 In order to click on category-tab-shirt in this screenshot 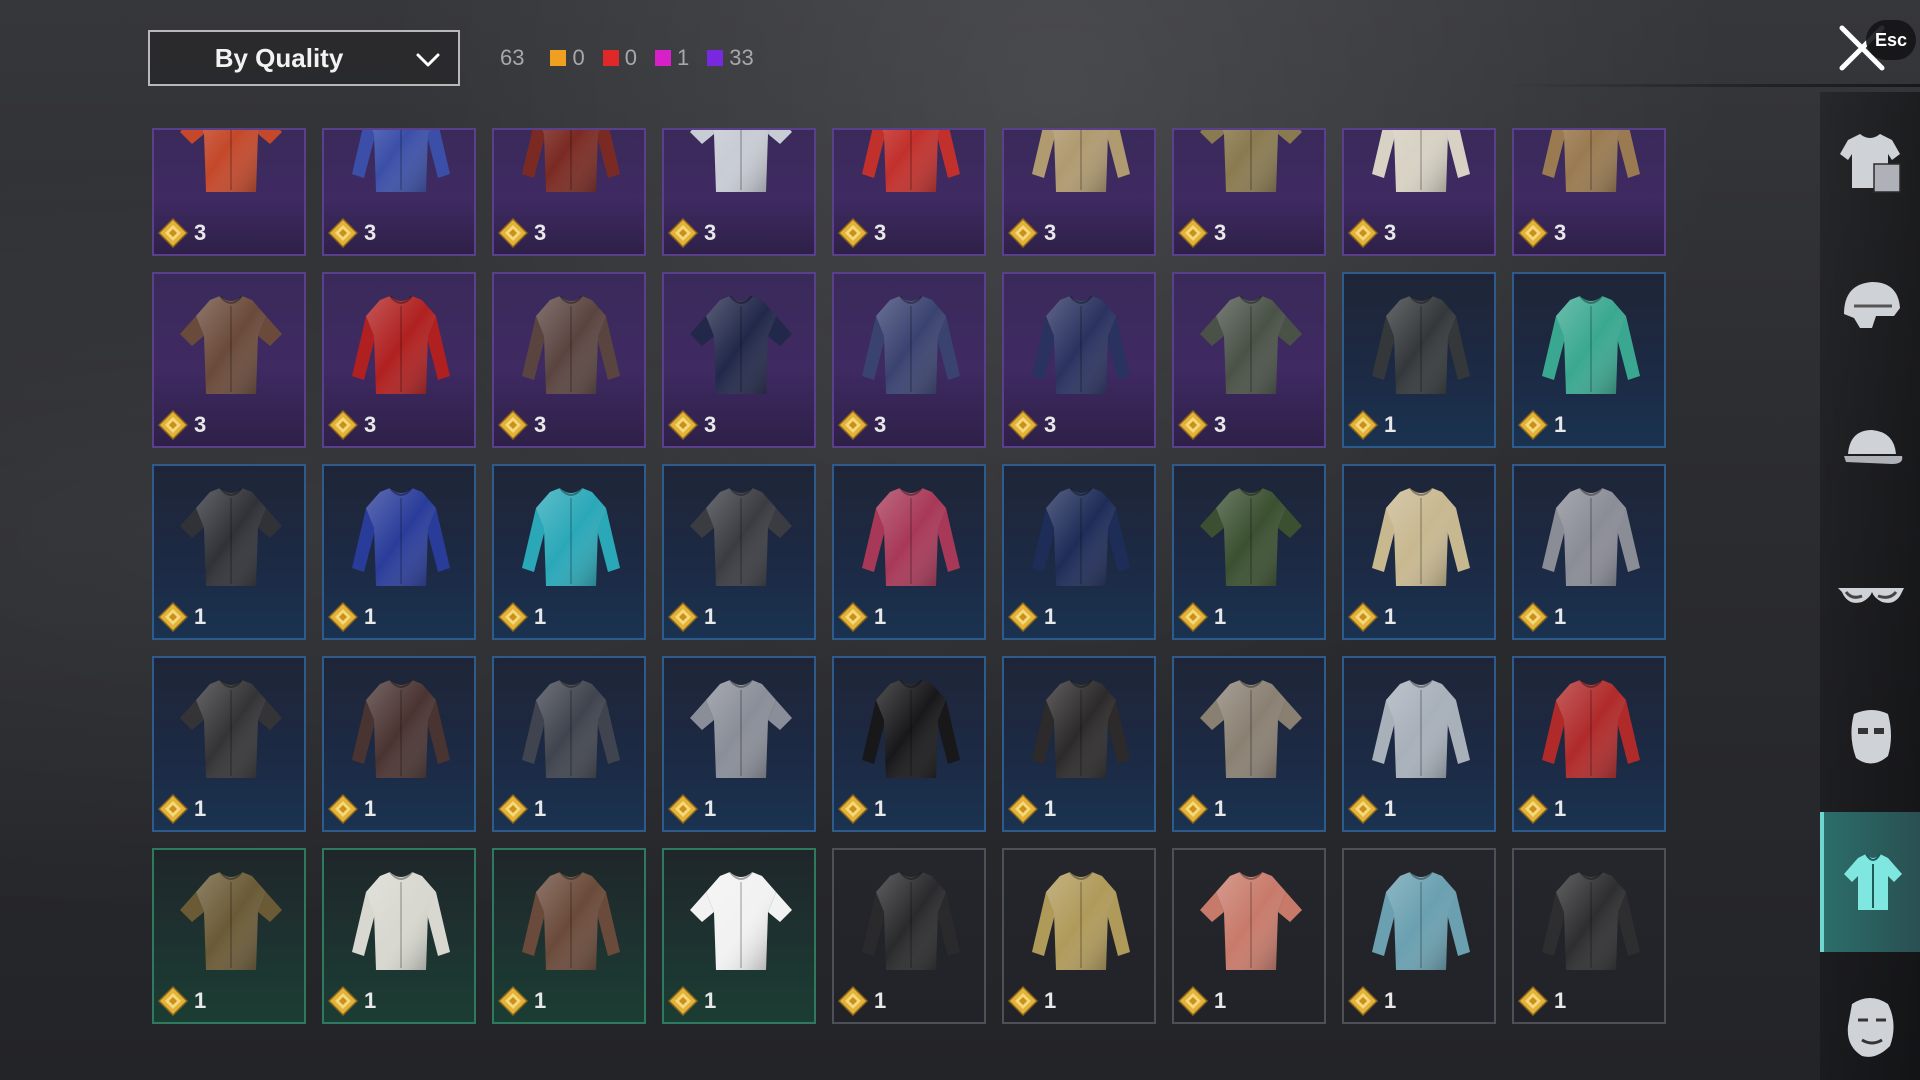, I will do `click(1870, 882)`.